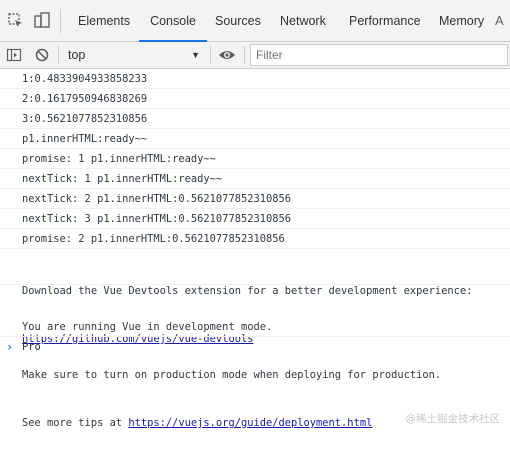 Image resolution: width=510 pixels, height=463 pixels. What do you see at coordinates (255, 139) in the screenshot?
I see `console-message: p1.innerHTML:ready~~` at bounding box center [255, 139].